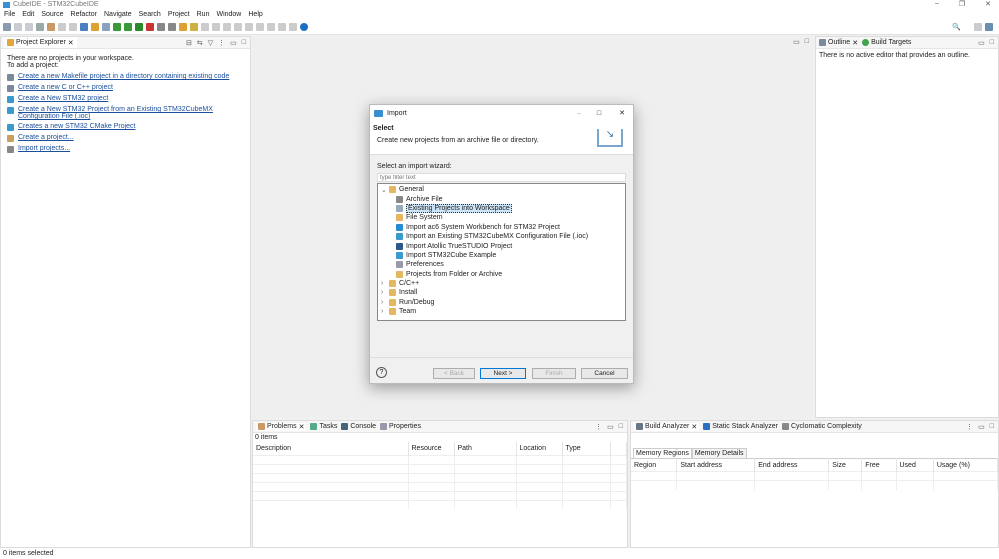 The width and height of the screenshot is (999, 559). Describe the element at coordinates (28, 14) in the screenshot. I see `menu-edit: Edit` at that location.